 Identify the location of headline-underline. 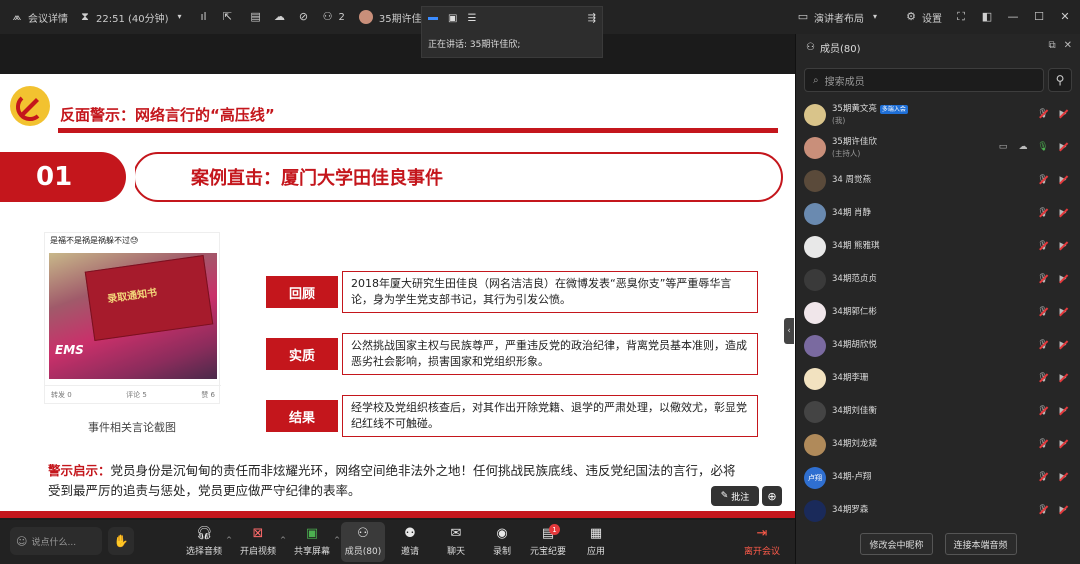
(418, 130).